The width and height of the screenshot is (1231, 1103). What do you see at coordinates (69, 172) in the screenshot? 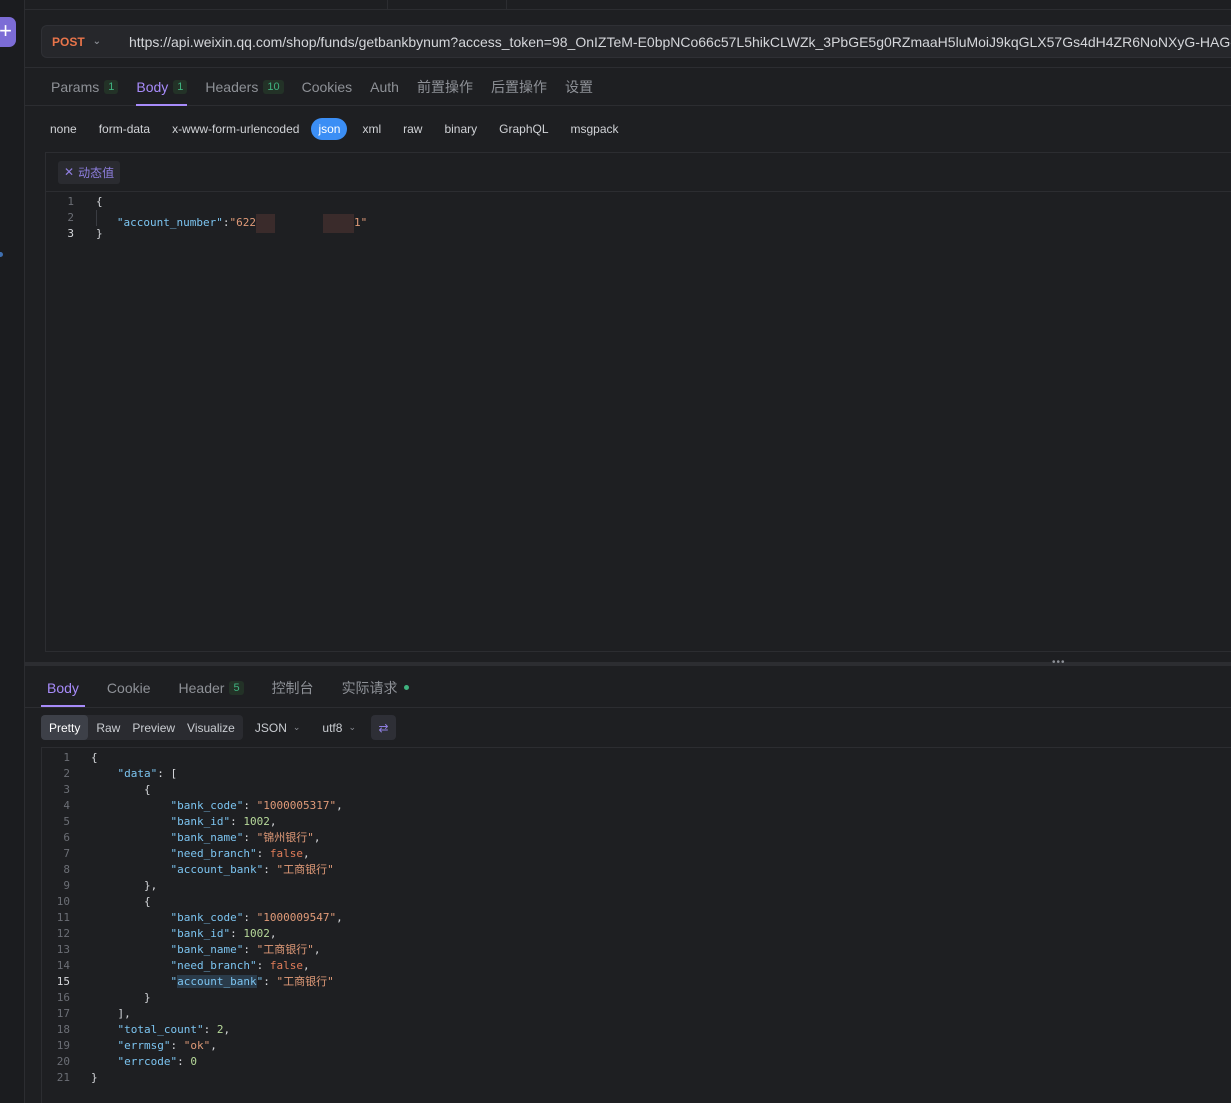
I see `magic-wand-icon: ✕` at bounding box center [69, 172].